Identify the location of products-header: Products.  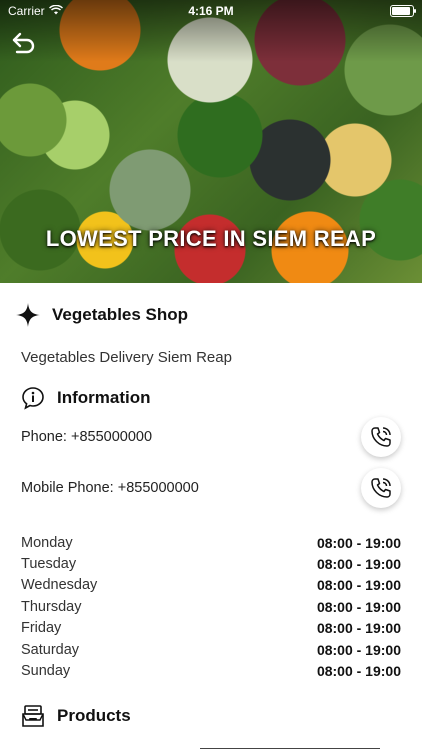
(76, 716).